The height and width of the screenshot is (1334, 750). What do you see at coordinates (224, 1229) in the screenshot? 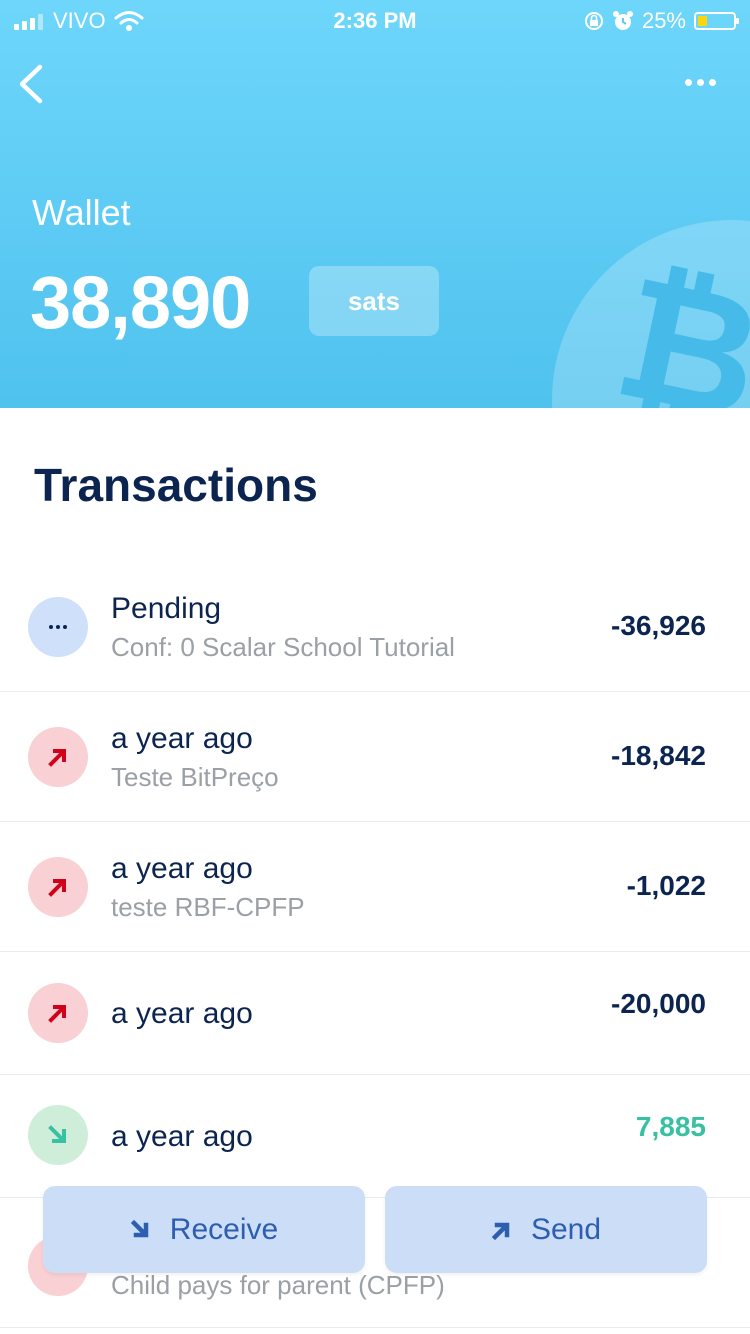
I see `receive-label: Receive` at bounding box center [224, 1229].